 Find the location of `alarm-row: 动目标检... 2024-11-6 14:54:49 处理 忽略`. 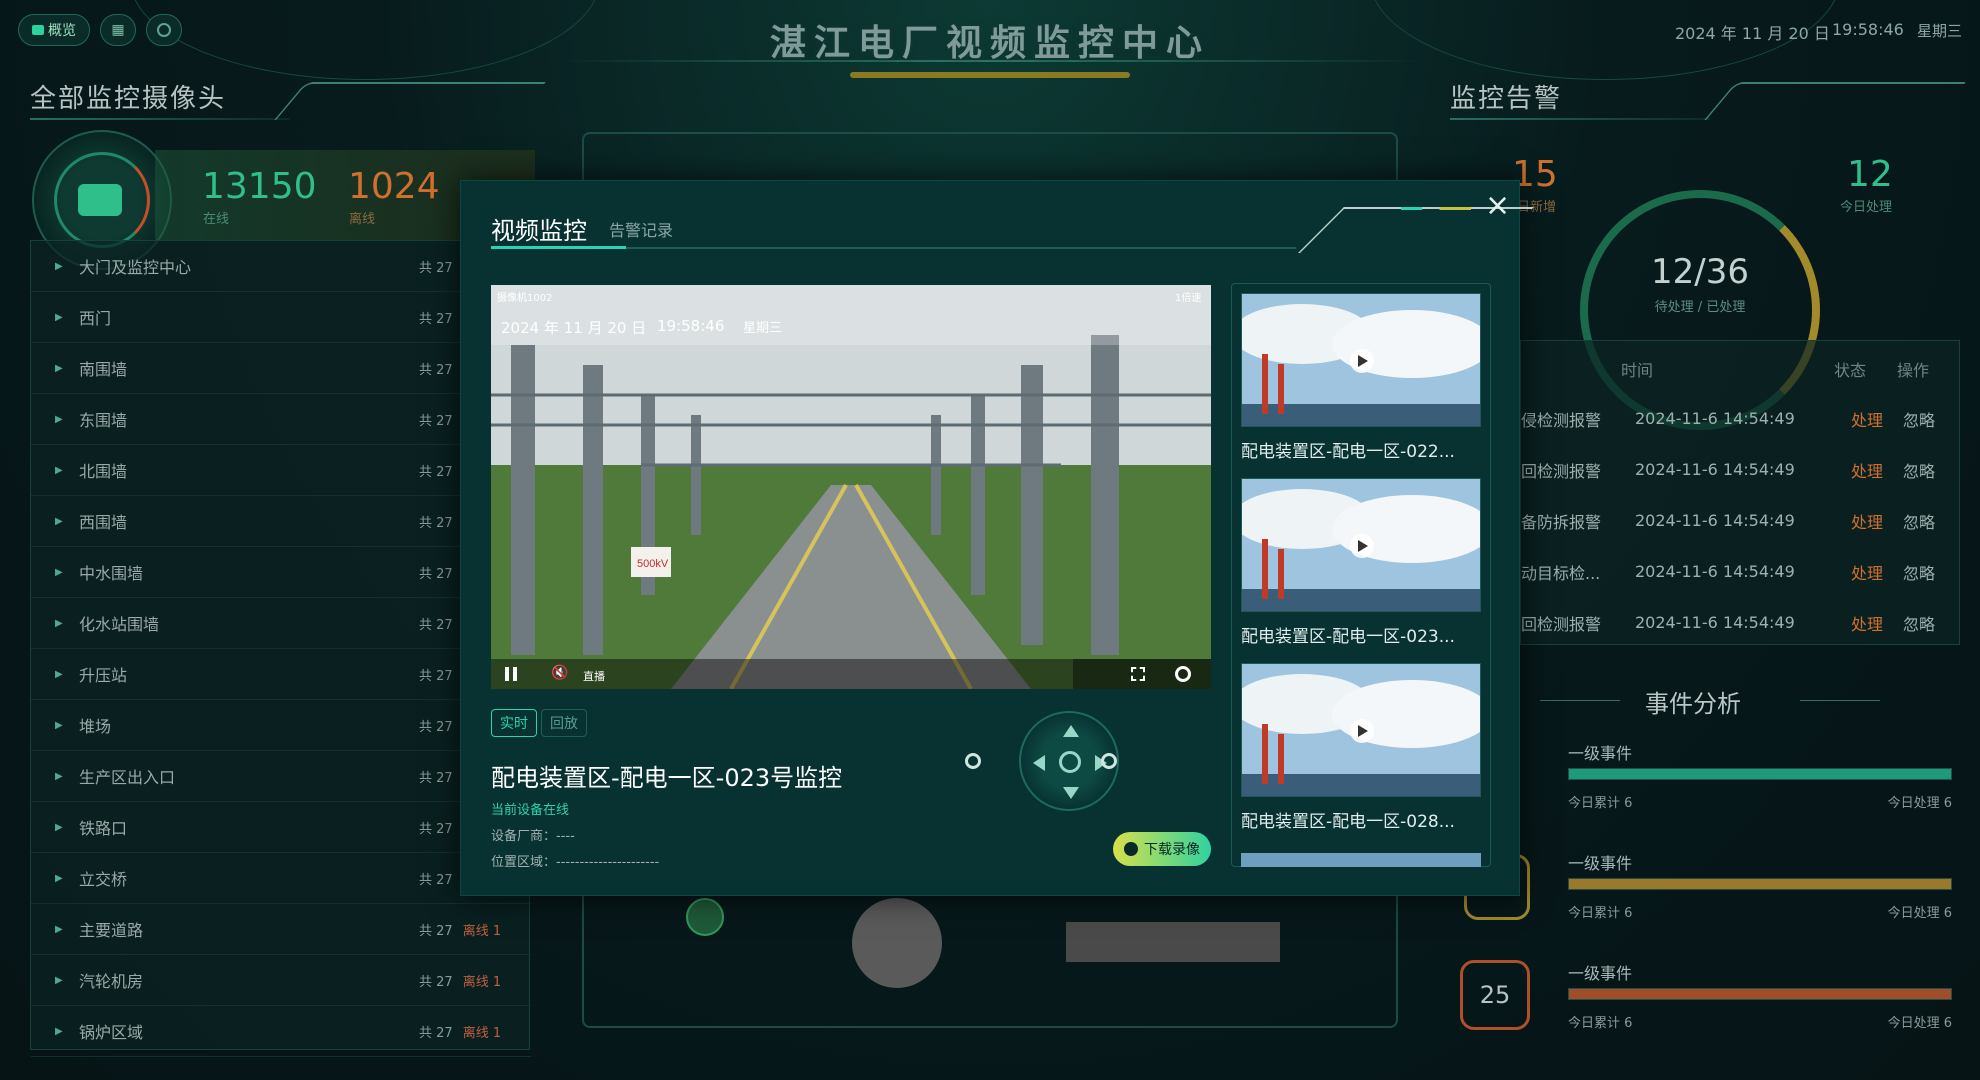

alarm-row: 动目标检... 2024-11-6 14:54:49 处理 忽略 is located at coordinates (1741, 571).